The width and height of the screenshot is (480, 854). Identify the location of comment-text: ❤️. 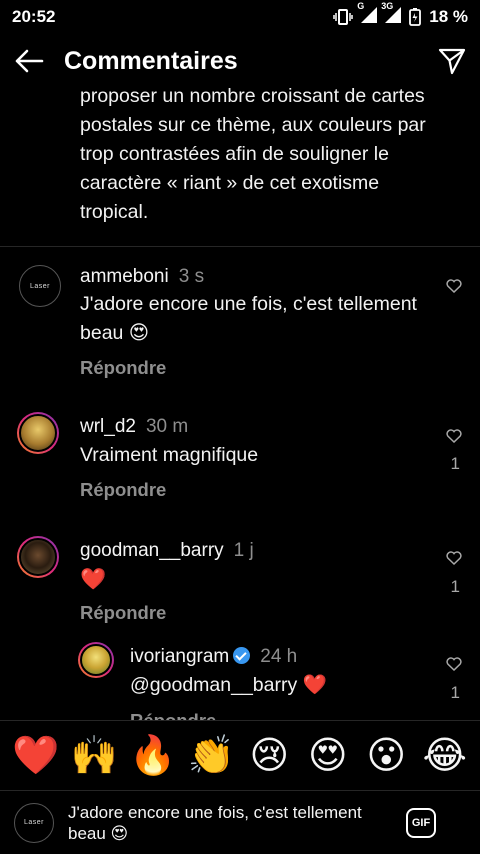
(93, 579).